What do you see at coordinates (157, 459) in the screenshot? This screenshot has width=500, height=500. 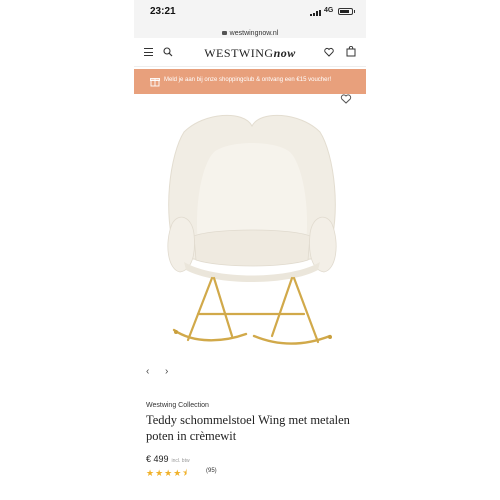 I see `price-value: € 499` at bounding box center [157, 459].